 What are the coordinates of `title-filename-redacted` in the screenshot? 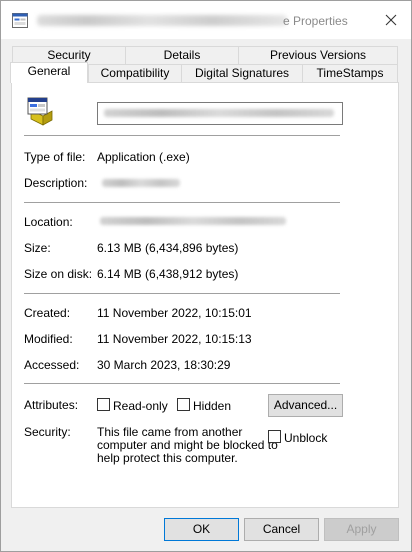 It's located at (162, 20).